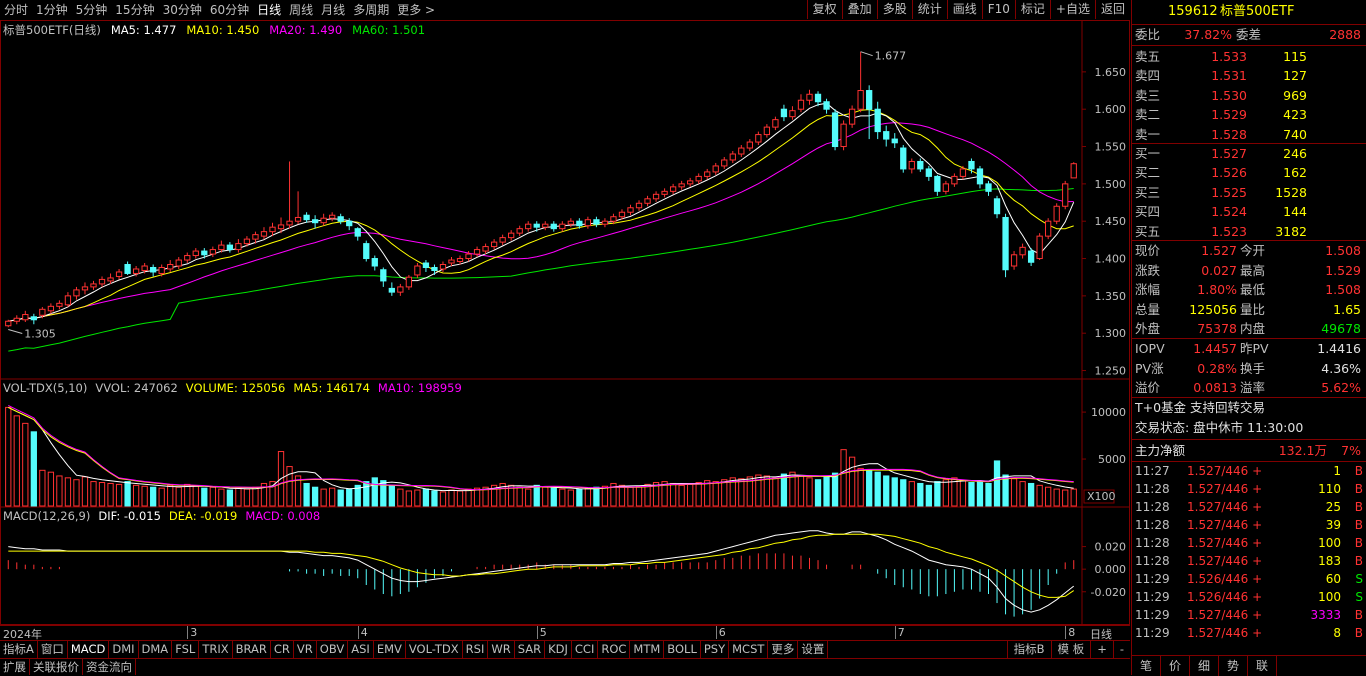 The image size is (1366, 676). What do you see at coordinates (1175, 666) in the screenshot?
I see `quote-tab-1: 价` at bounding box center [1175, 666].